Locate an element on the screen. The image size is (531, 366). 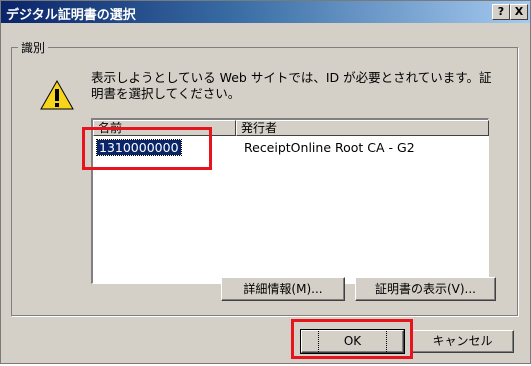
highlight-box-ok is located at coordinates (352, 339).